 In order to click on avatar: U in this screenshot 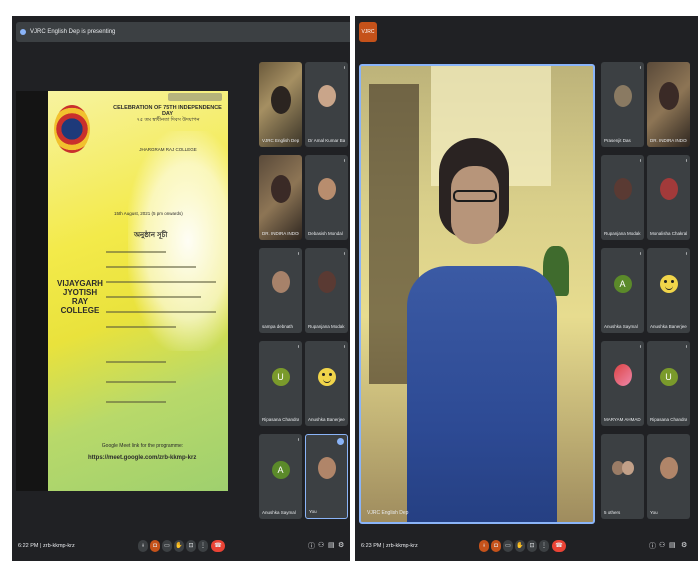, I will do `click(280, 376)`.